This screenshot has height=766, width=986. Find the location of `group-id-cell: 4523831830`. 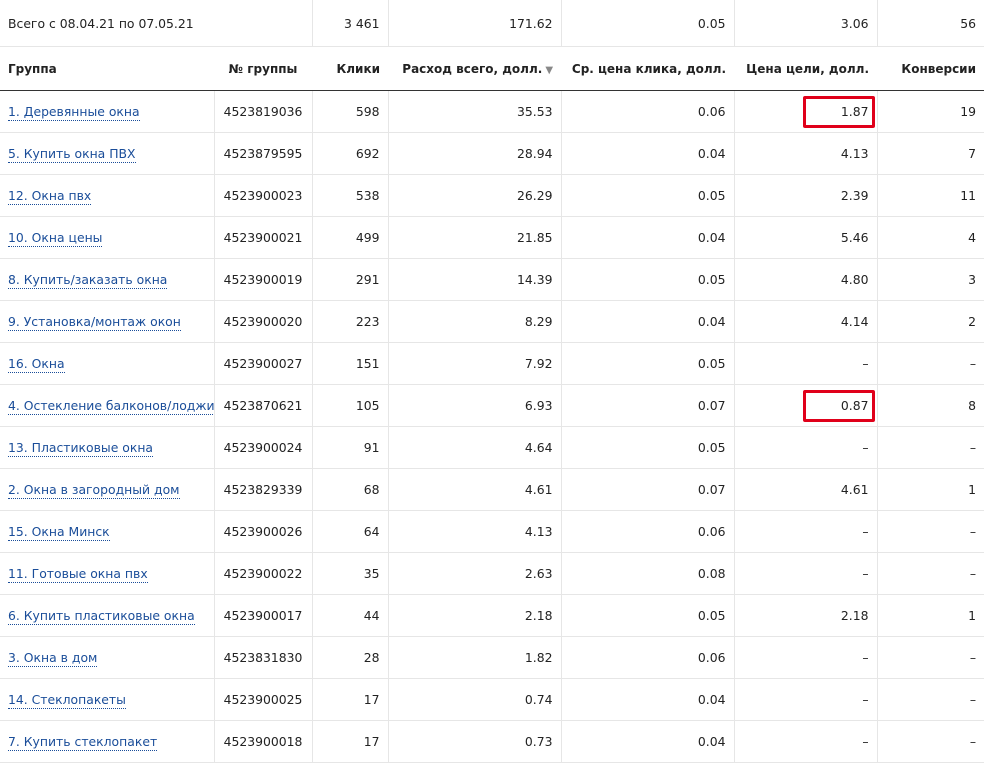

group-id-cell: 4523831830 is located at coordinates (263, 657).